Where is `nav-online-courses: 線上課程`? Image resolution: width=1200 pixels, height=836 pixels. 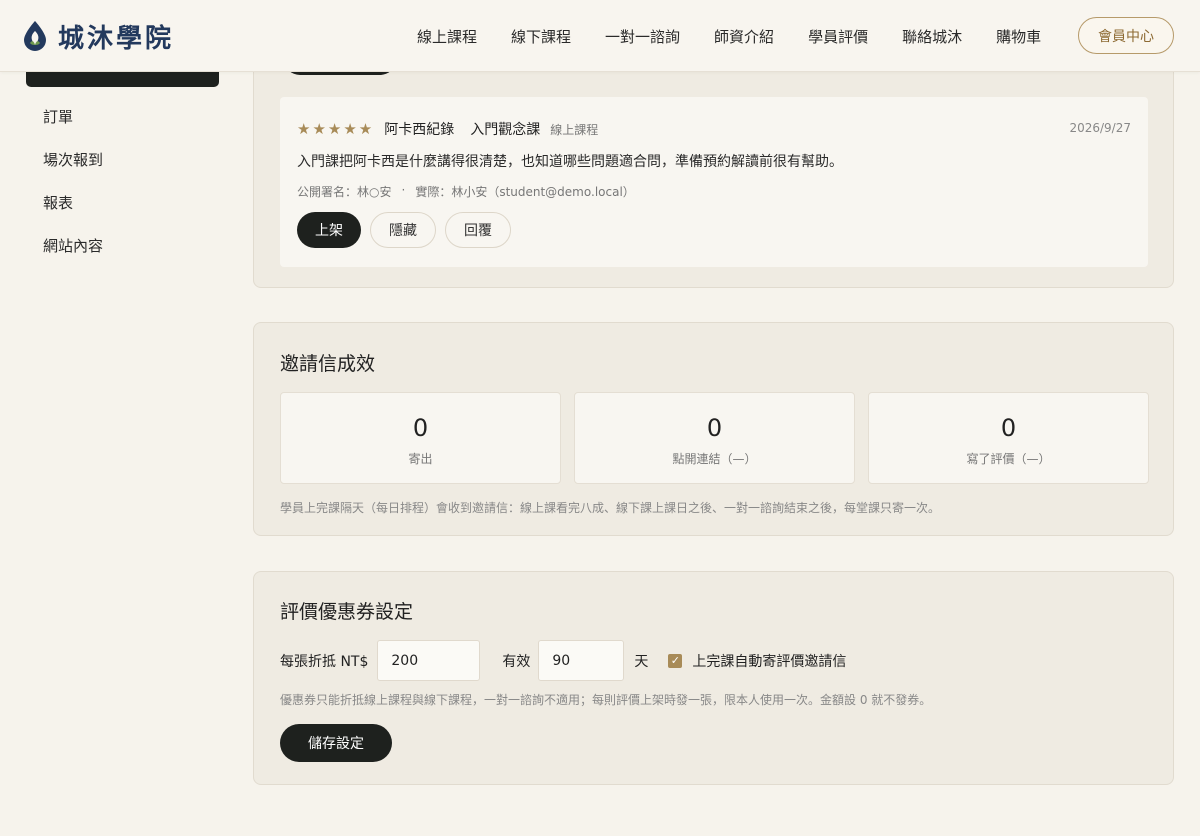
nav-online-courses: 線上課程 is located at coordinates (447, 36).